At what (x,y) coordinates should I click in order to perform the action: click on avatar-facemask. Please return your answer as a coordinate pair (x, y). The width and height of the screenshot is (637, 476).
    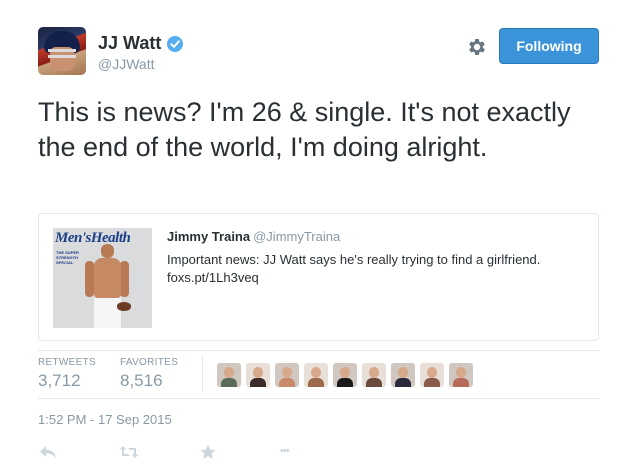
    Looking at the image, I should click on (62, 50).